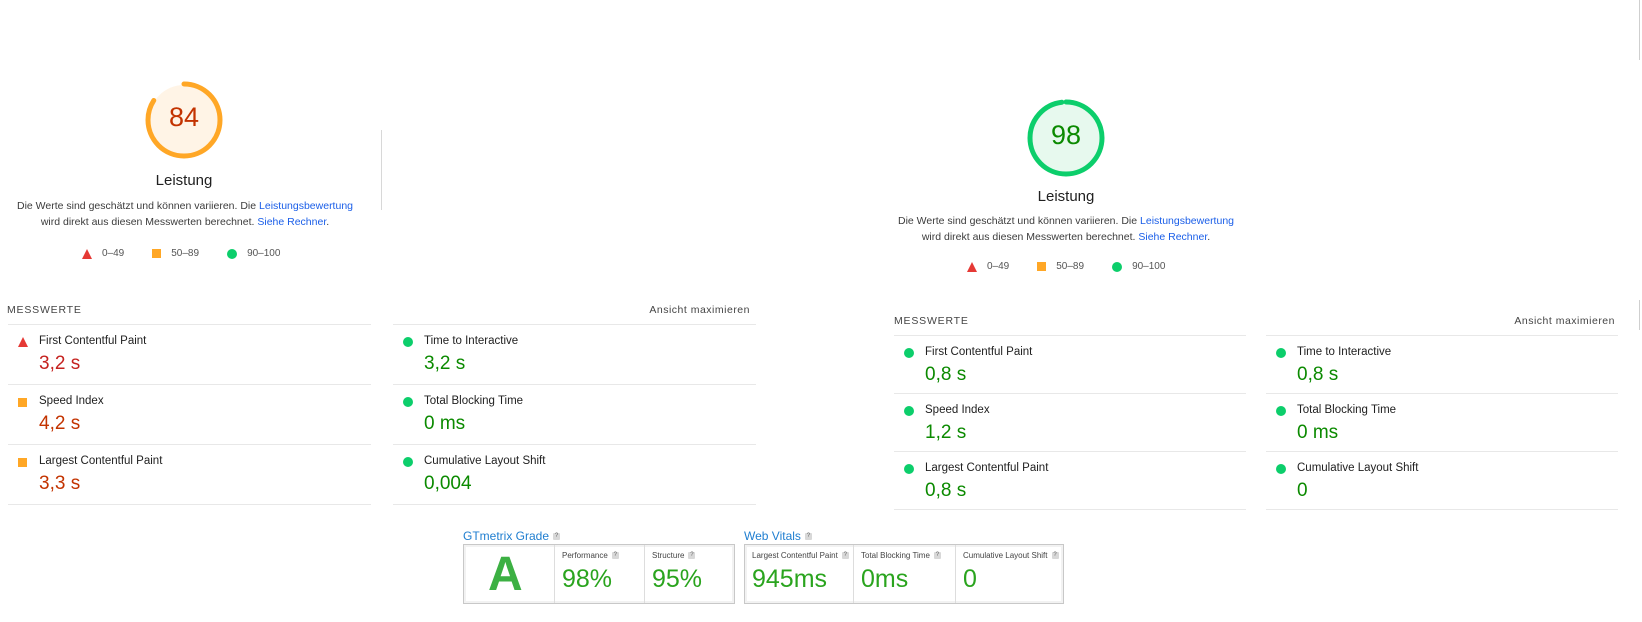 This screenshot has height=622, width=1642. I want to click on metric-item: Largest Contentful Paint 0,8 s, so click(1070, 480).